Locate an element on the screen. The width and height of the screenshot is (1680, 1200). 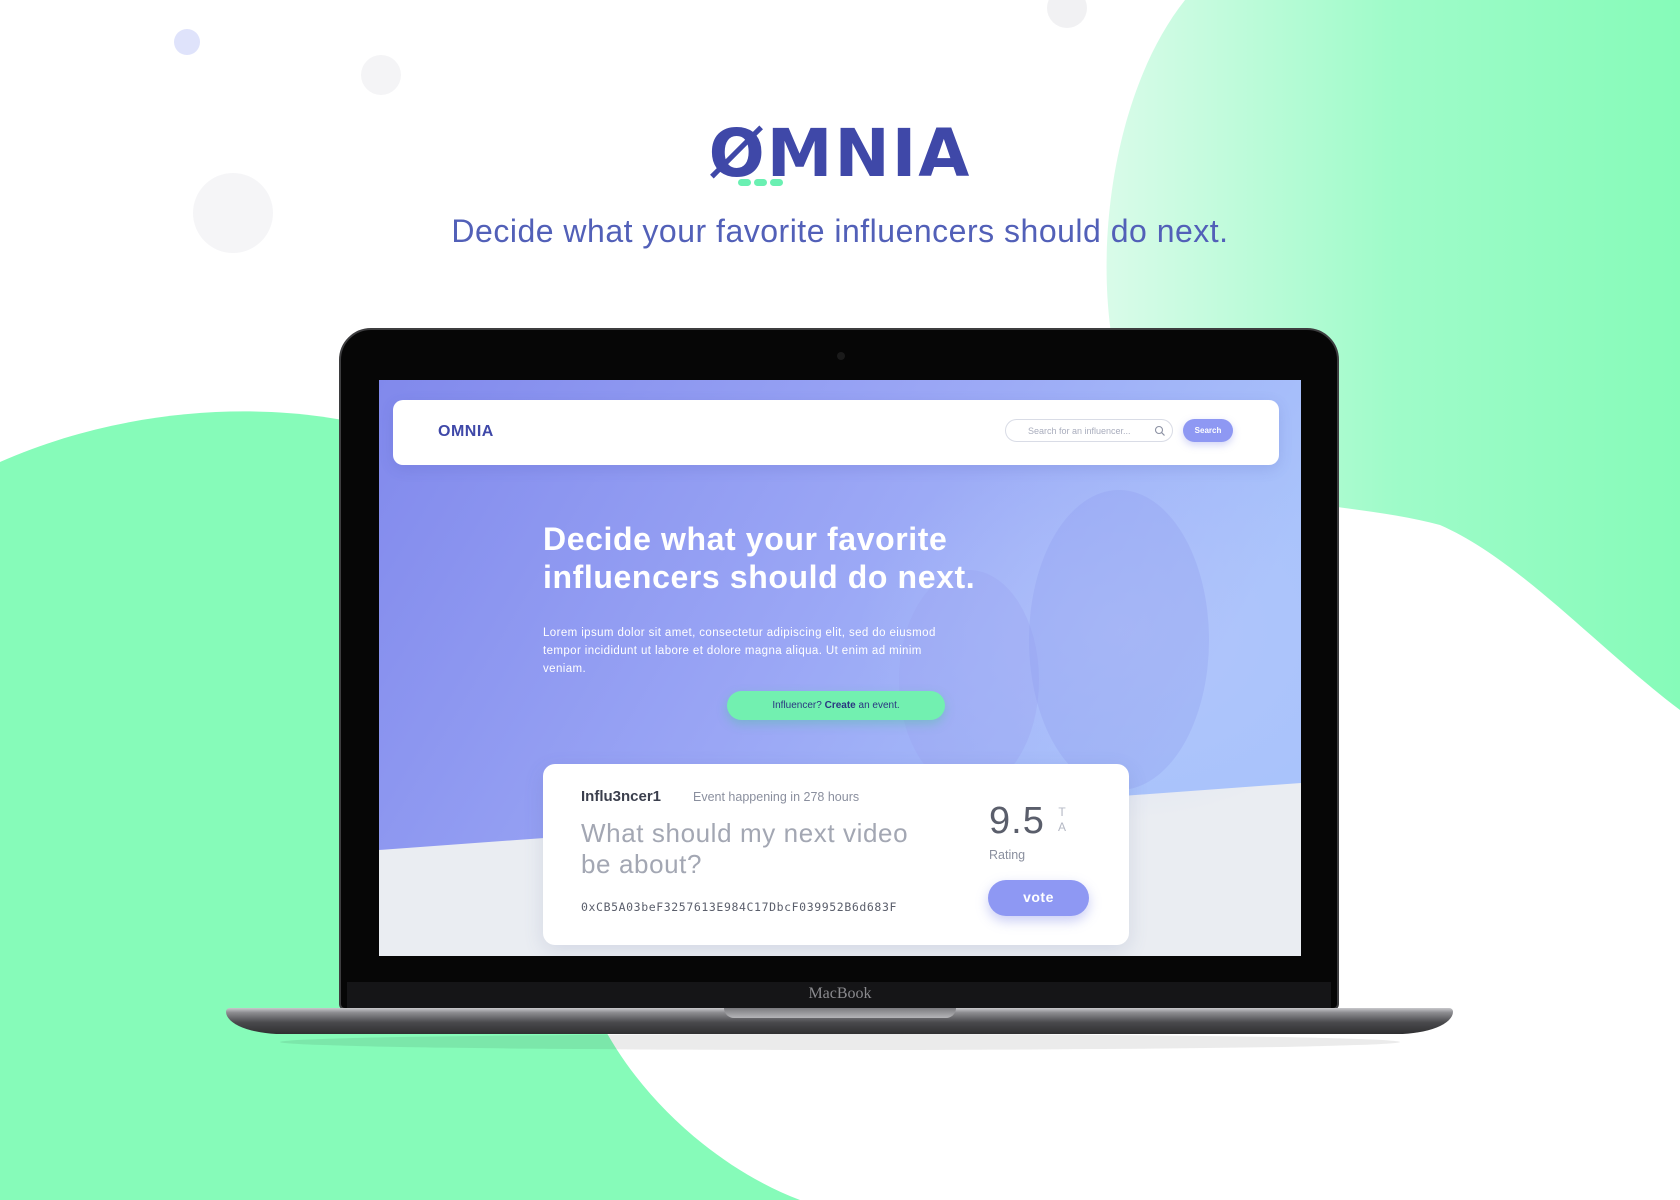
cta-suffix: an event. is located at coordinates (877, 705).